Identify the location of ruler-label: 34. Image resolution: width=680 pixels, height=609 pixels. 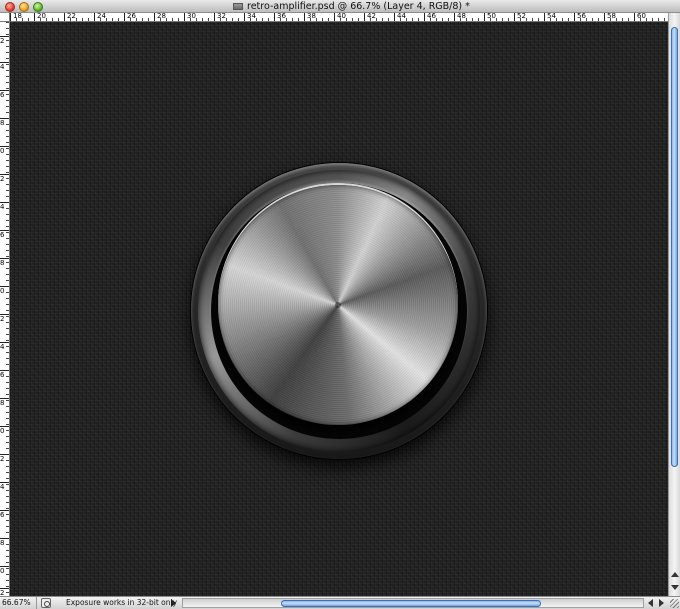
(250, 17).